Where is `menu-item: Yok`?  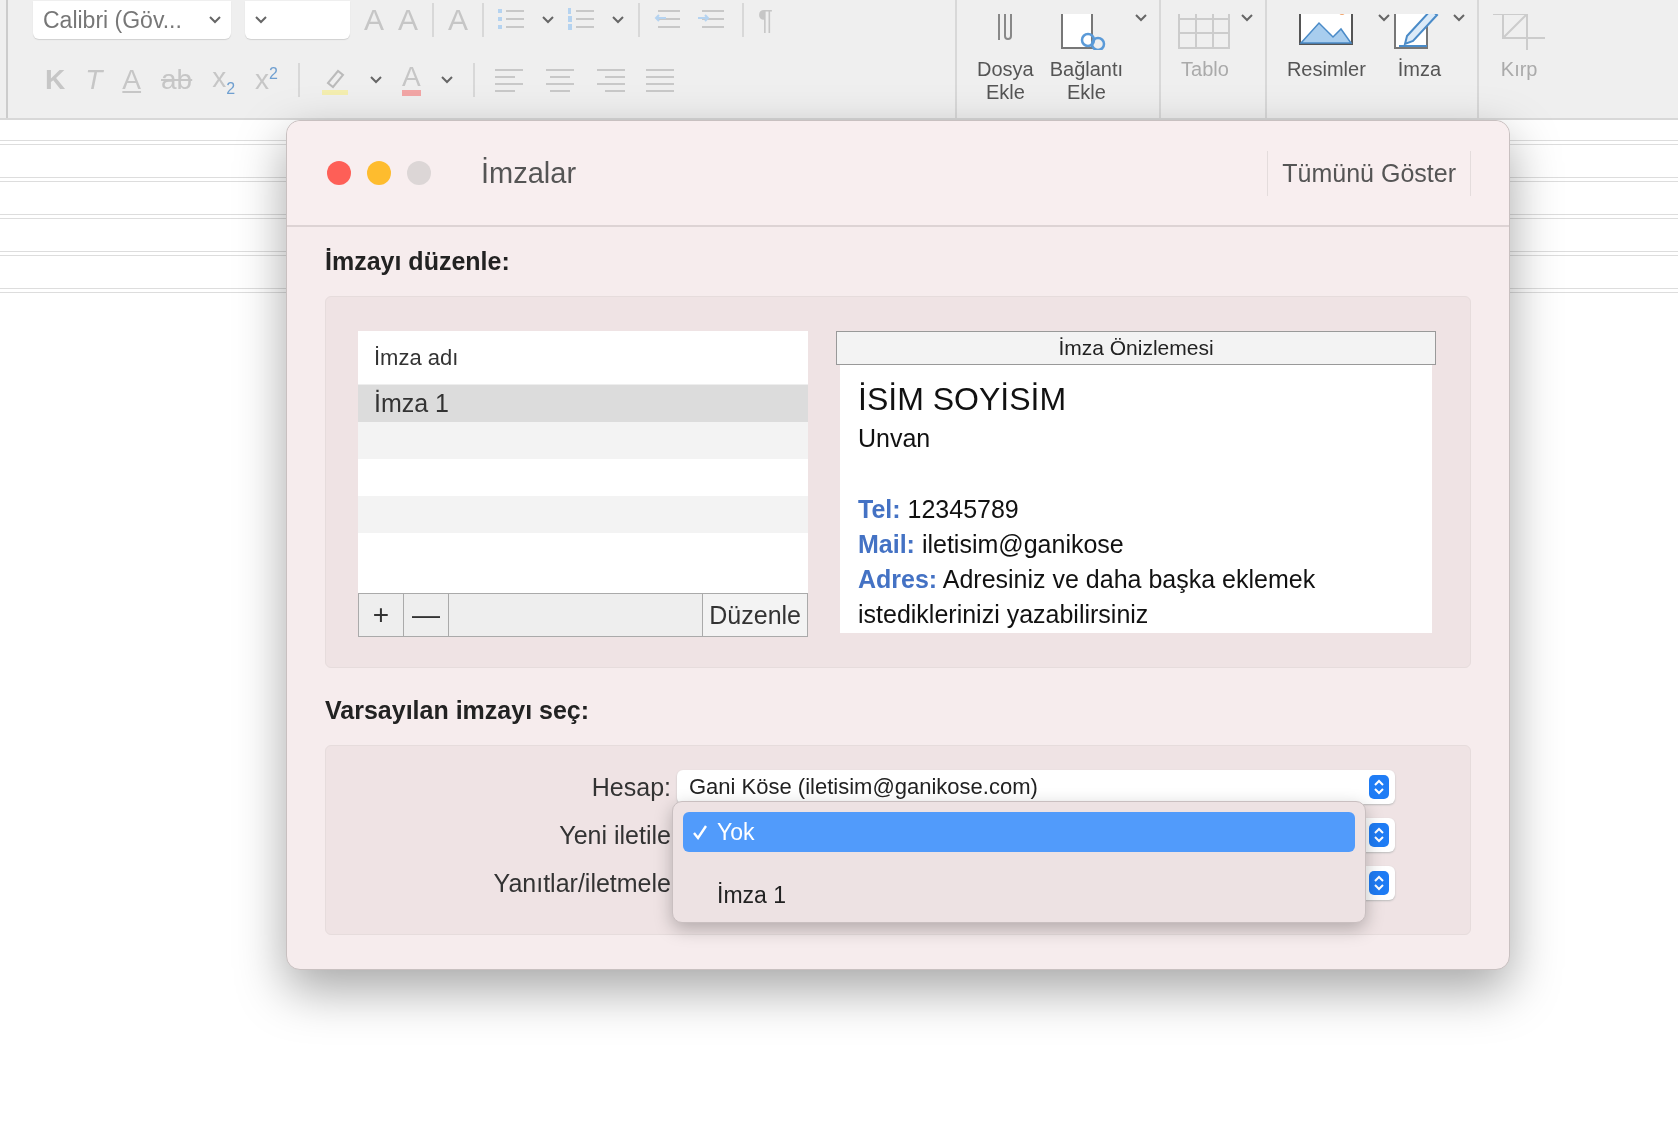
menu-item: Yok is located at coordinates (1019, 832).